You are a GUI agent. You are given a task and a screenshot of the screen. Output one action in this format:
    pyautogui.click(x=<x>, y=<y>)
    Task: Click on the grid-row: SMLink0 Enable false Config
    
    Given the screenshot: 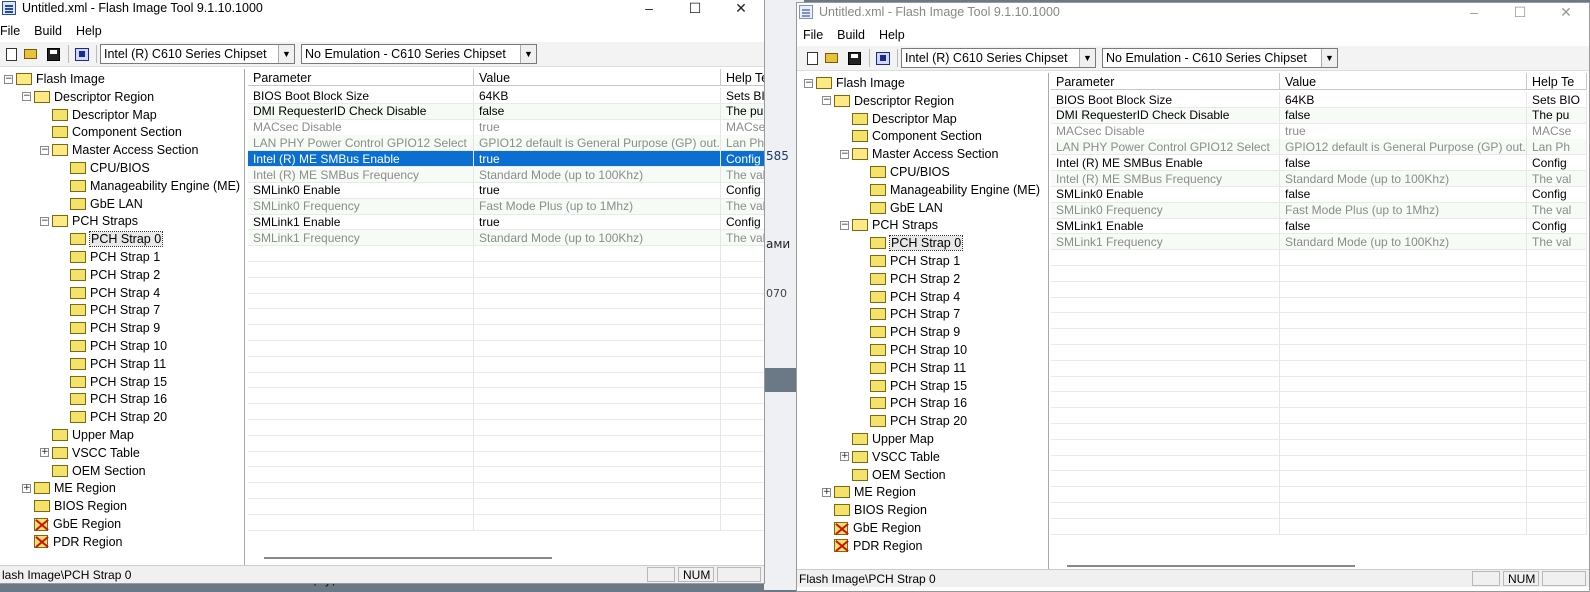 What is the action you would take?
    pyautogui.click(x=1319, y=194)
    